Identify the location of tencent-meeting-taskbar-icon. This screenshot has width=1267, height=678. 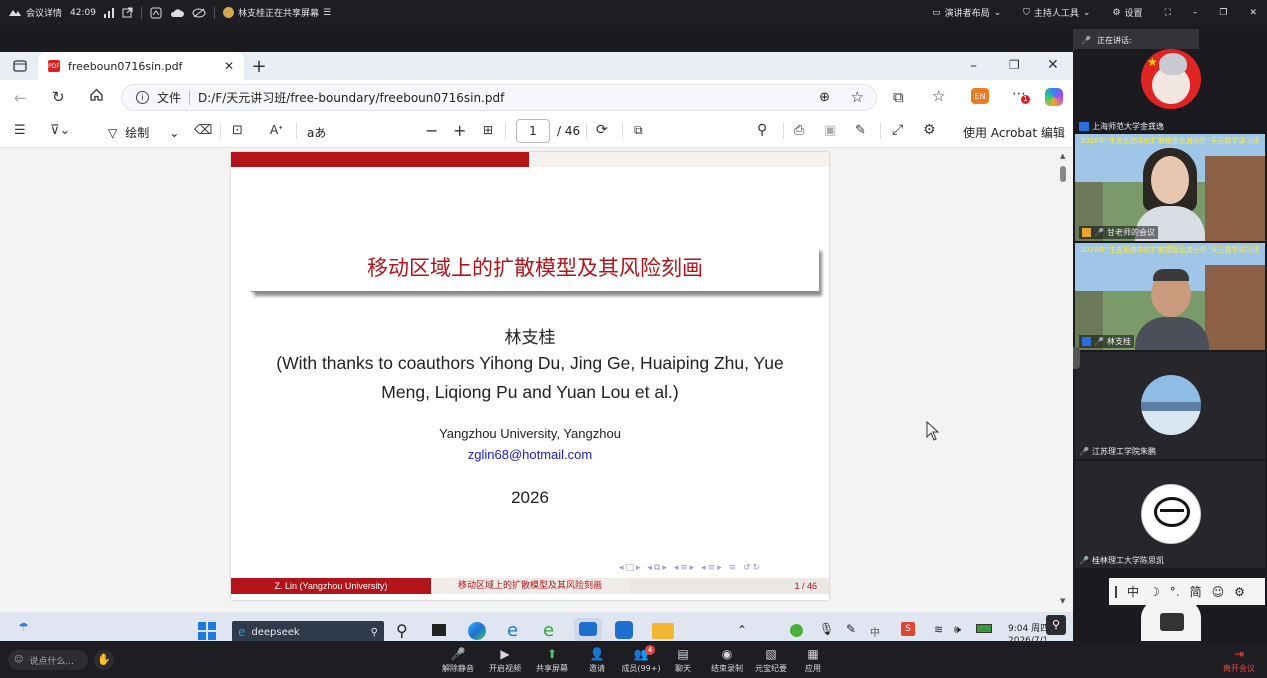
(588, 629).